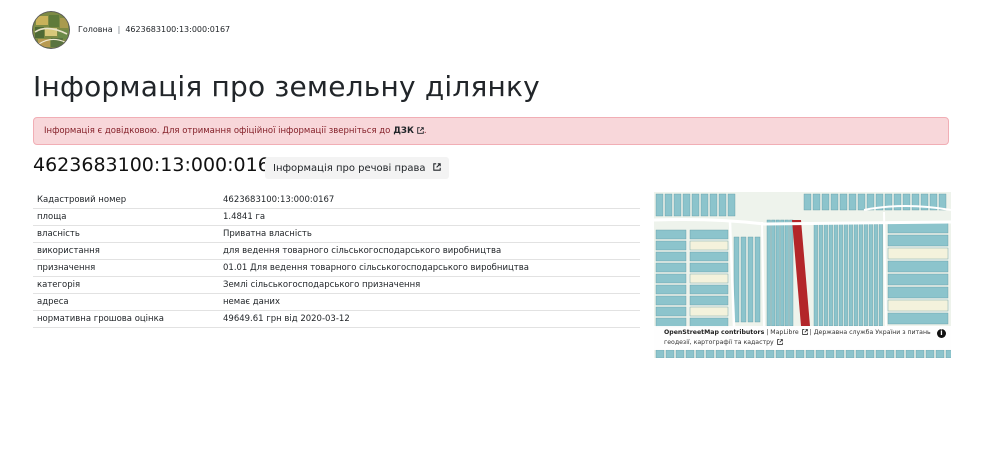 This screenshot has width=1000, height=451. I want to click on row-value: 49649.61 грн від 2020-03-12, so click(429, 319).